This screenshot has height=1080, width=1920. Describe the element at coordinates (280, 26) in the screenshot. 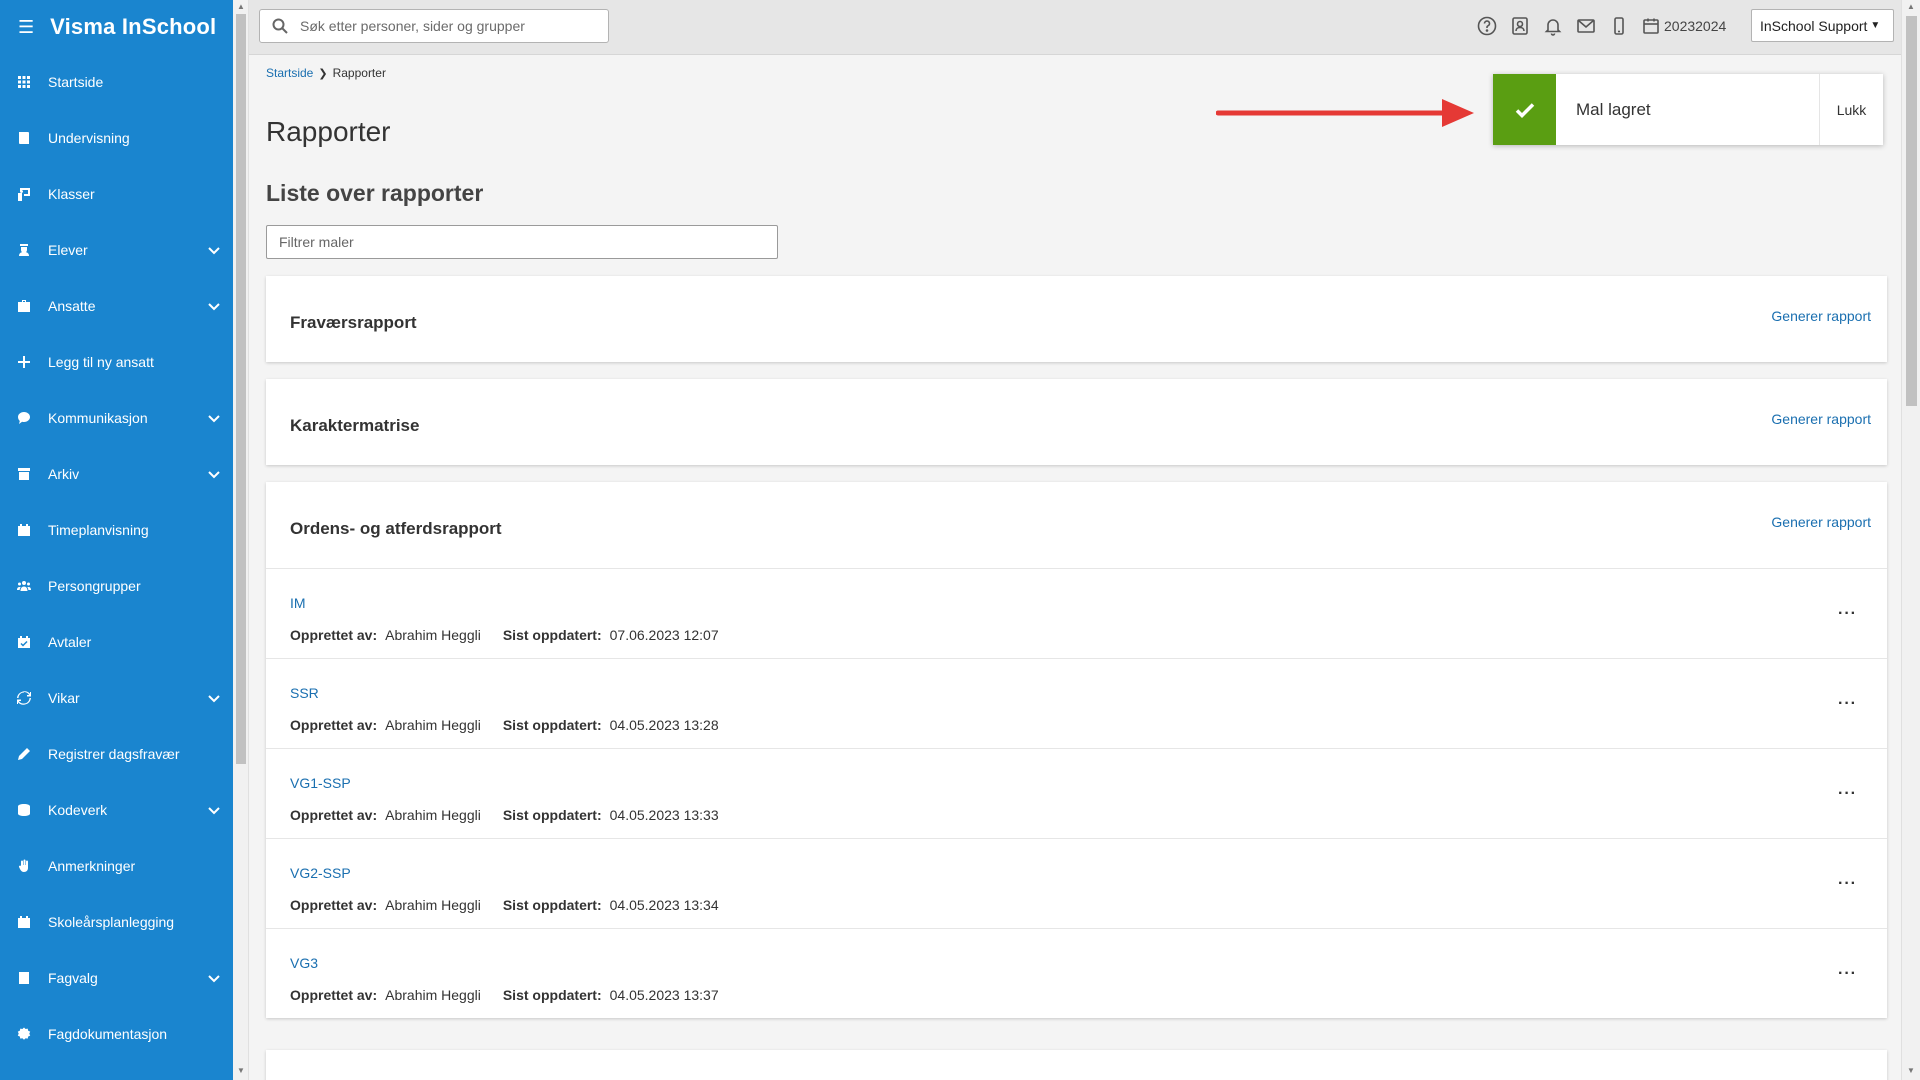

I see `search-icon` at that location.